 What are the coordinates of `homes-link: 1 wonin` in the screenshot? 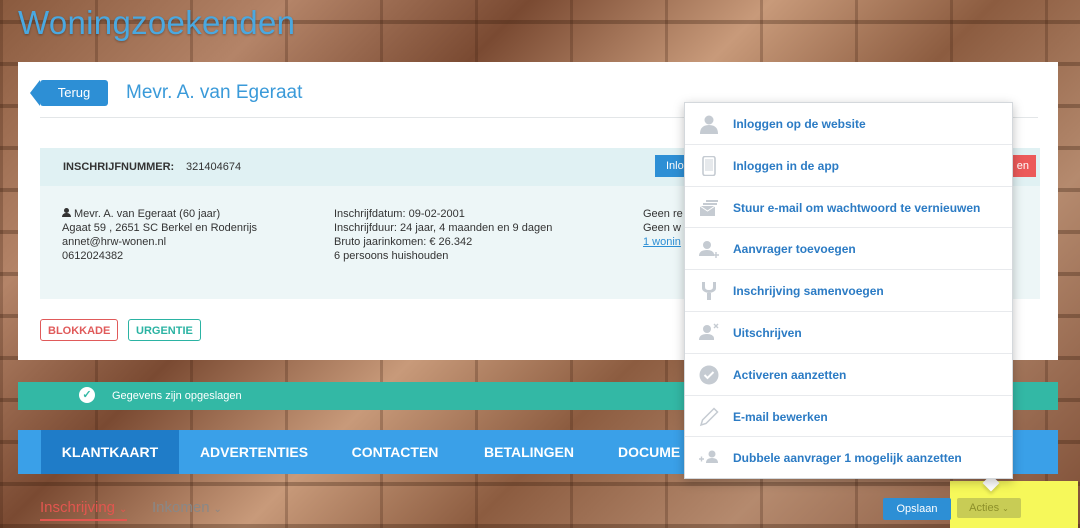 It's located at (663, 242).